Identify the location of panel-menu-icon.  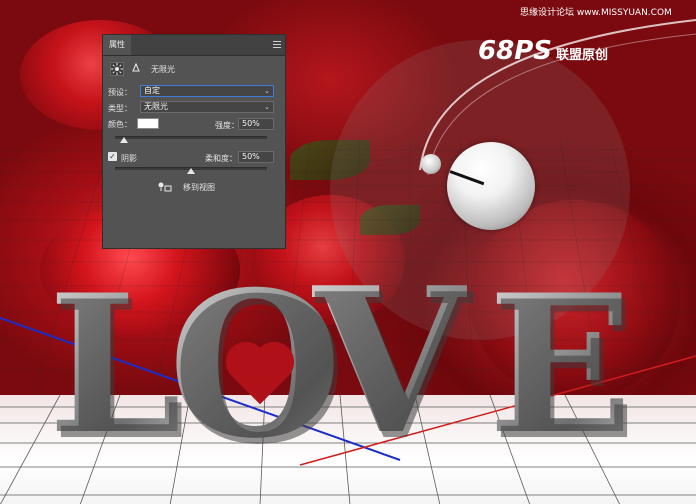
(277, 44).